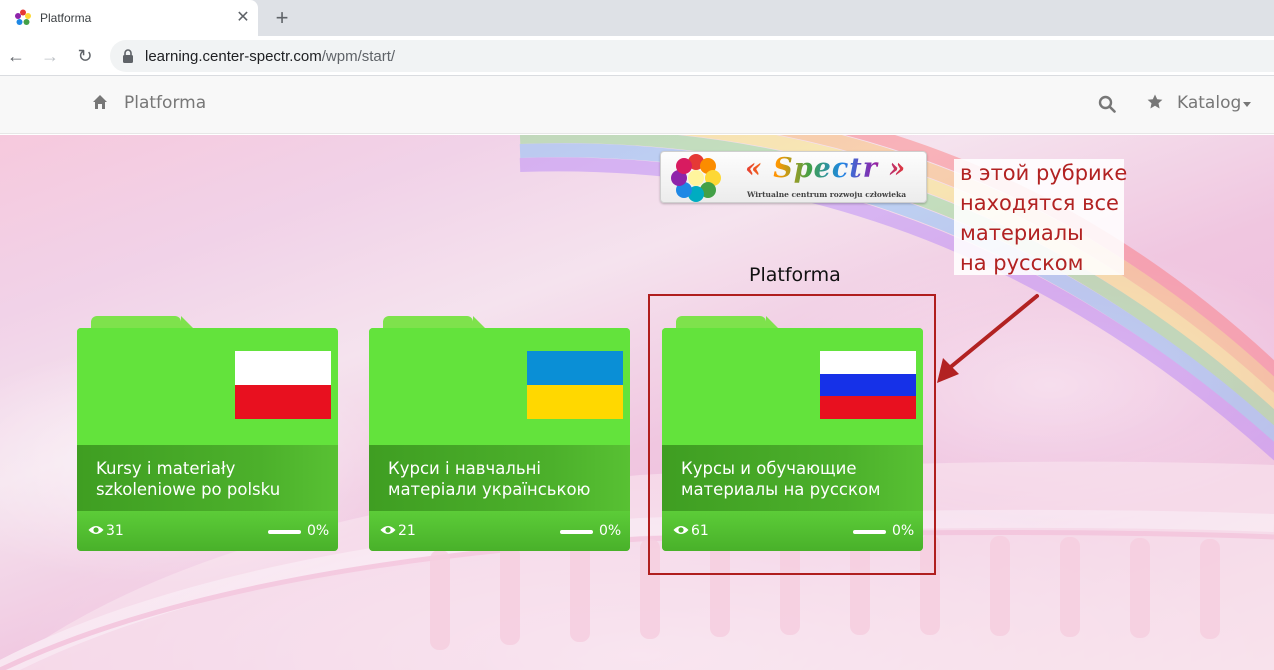  What do you see at coordinates (1022, 233) in the screenshot?
I see `annotation-line: материалы` at bounding box center [1022, 233].